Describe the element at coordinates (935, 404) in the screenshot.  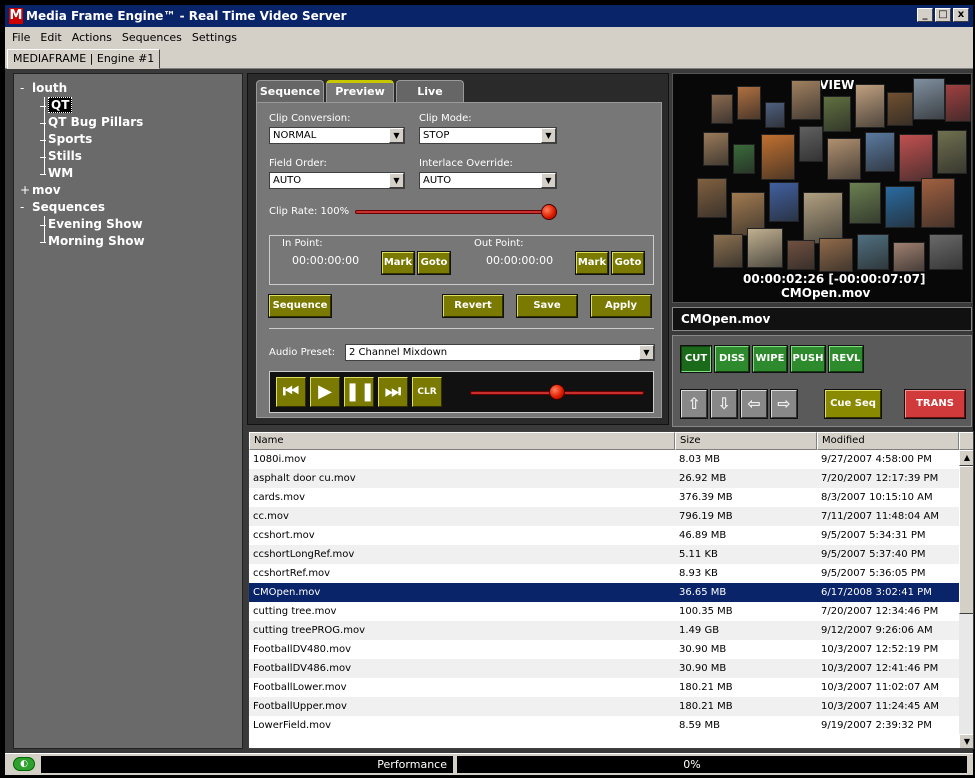
I see `trans-button: TRANS` at that location.